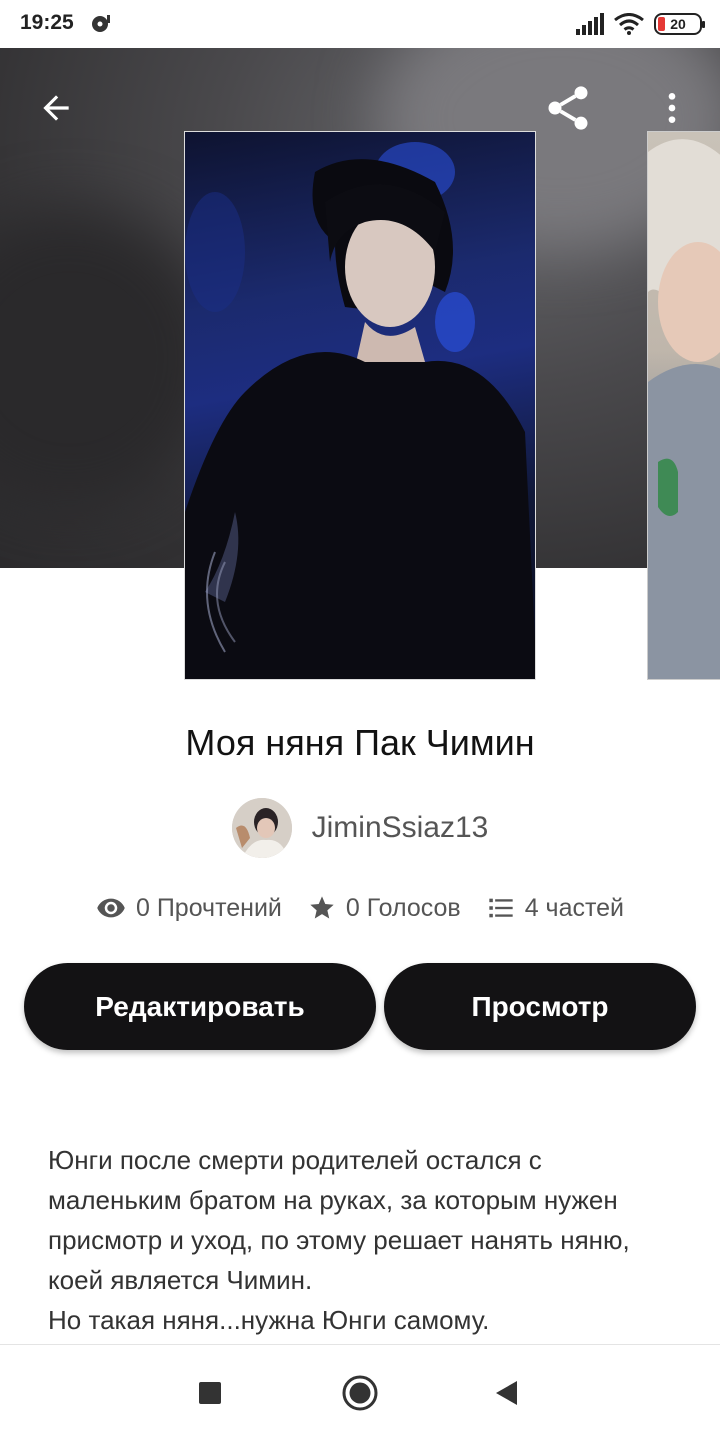 Image resolution: width=720 pixels, height=1440 pixels. I want to click on eye-icon, so click(111, 908).